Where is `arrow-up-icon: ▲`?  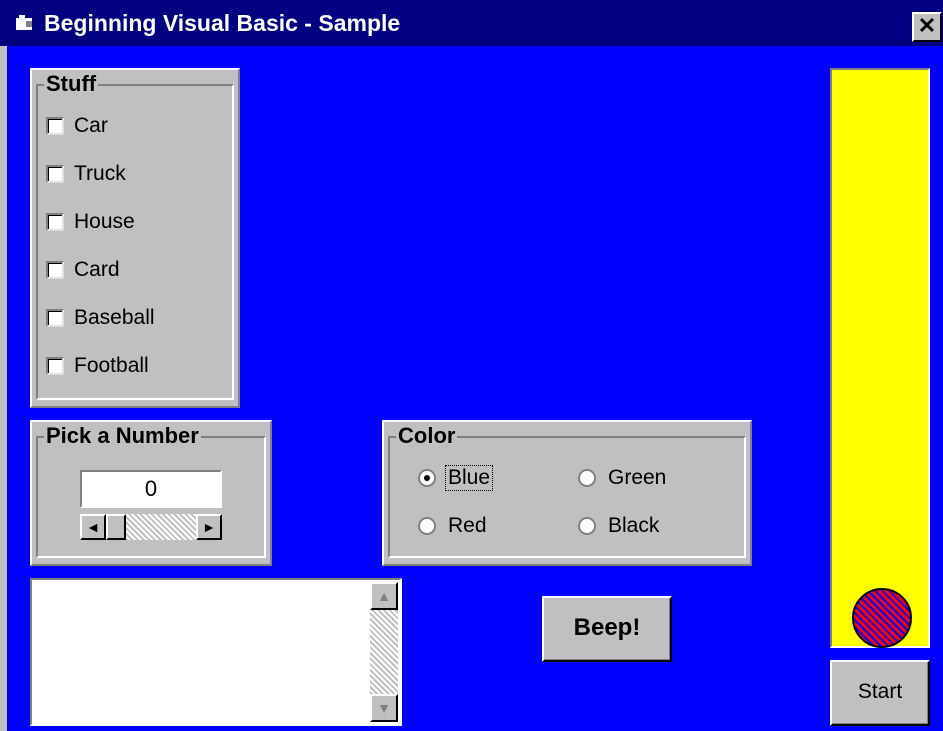 arrow-up-icon: ▲ is located at coordinates (384, 596).